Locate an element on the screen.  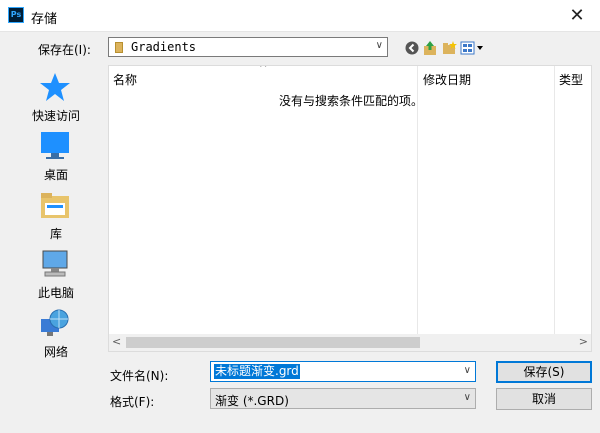
filename-input: 未标题渐变.grd ∨ is located at coordinates (343, 371).